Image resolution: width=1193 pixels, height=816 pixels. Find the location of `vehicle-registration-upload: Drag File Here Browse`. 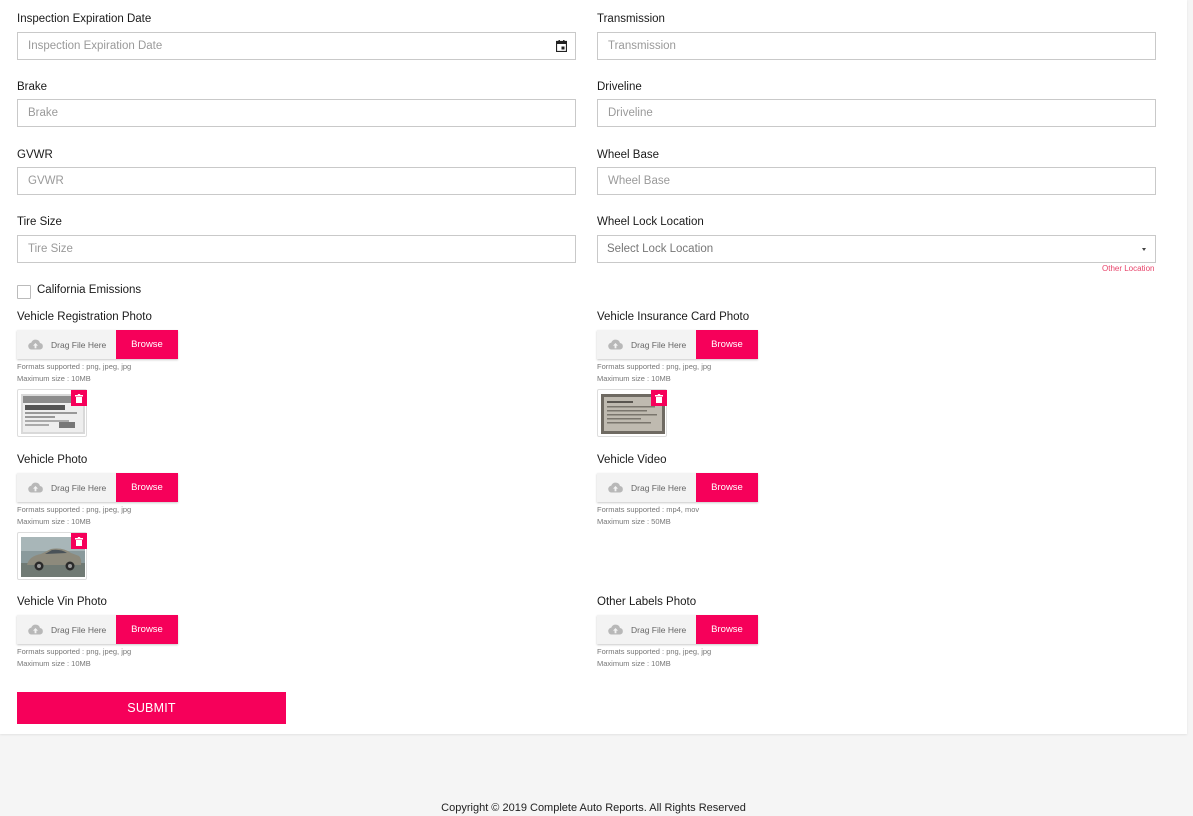

vehicle-registration-upload: Drag File Here Browse is located at coordinates (97, 344).